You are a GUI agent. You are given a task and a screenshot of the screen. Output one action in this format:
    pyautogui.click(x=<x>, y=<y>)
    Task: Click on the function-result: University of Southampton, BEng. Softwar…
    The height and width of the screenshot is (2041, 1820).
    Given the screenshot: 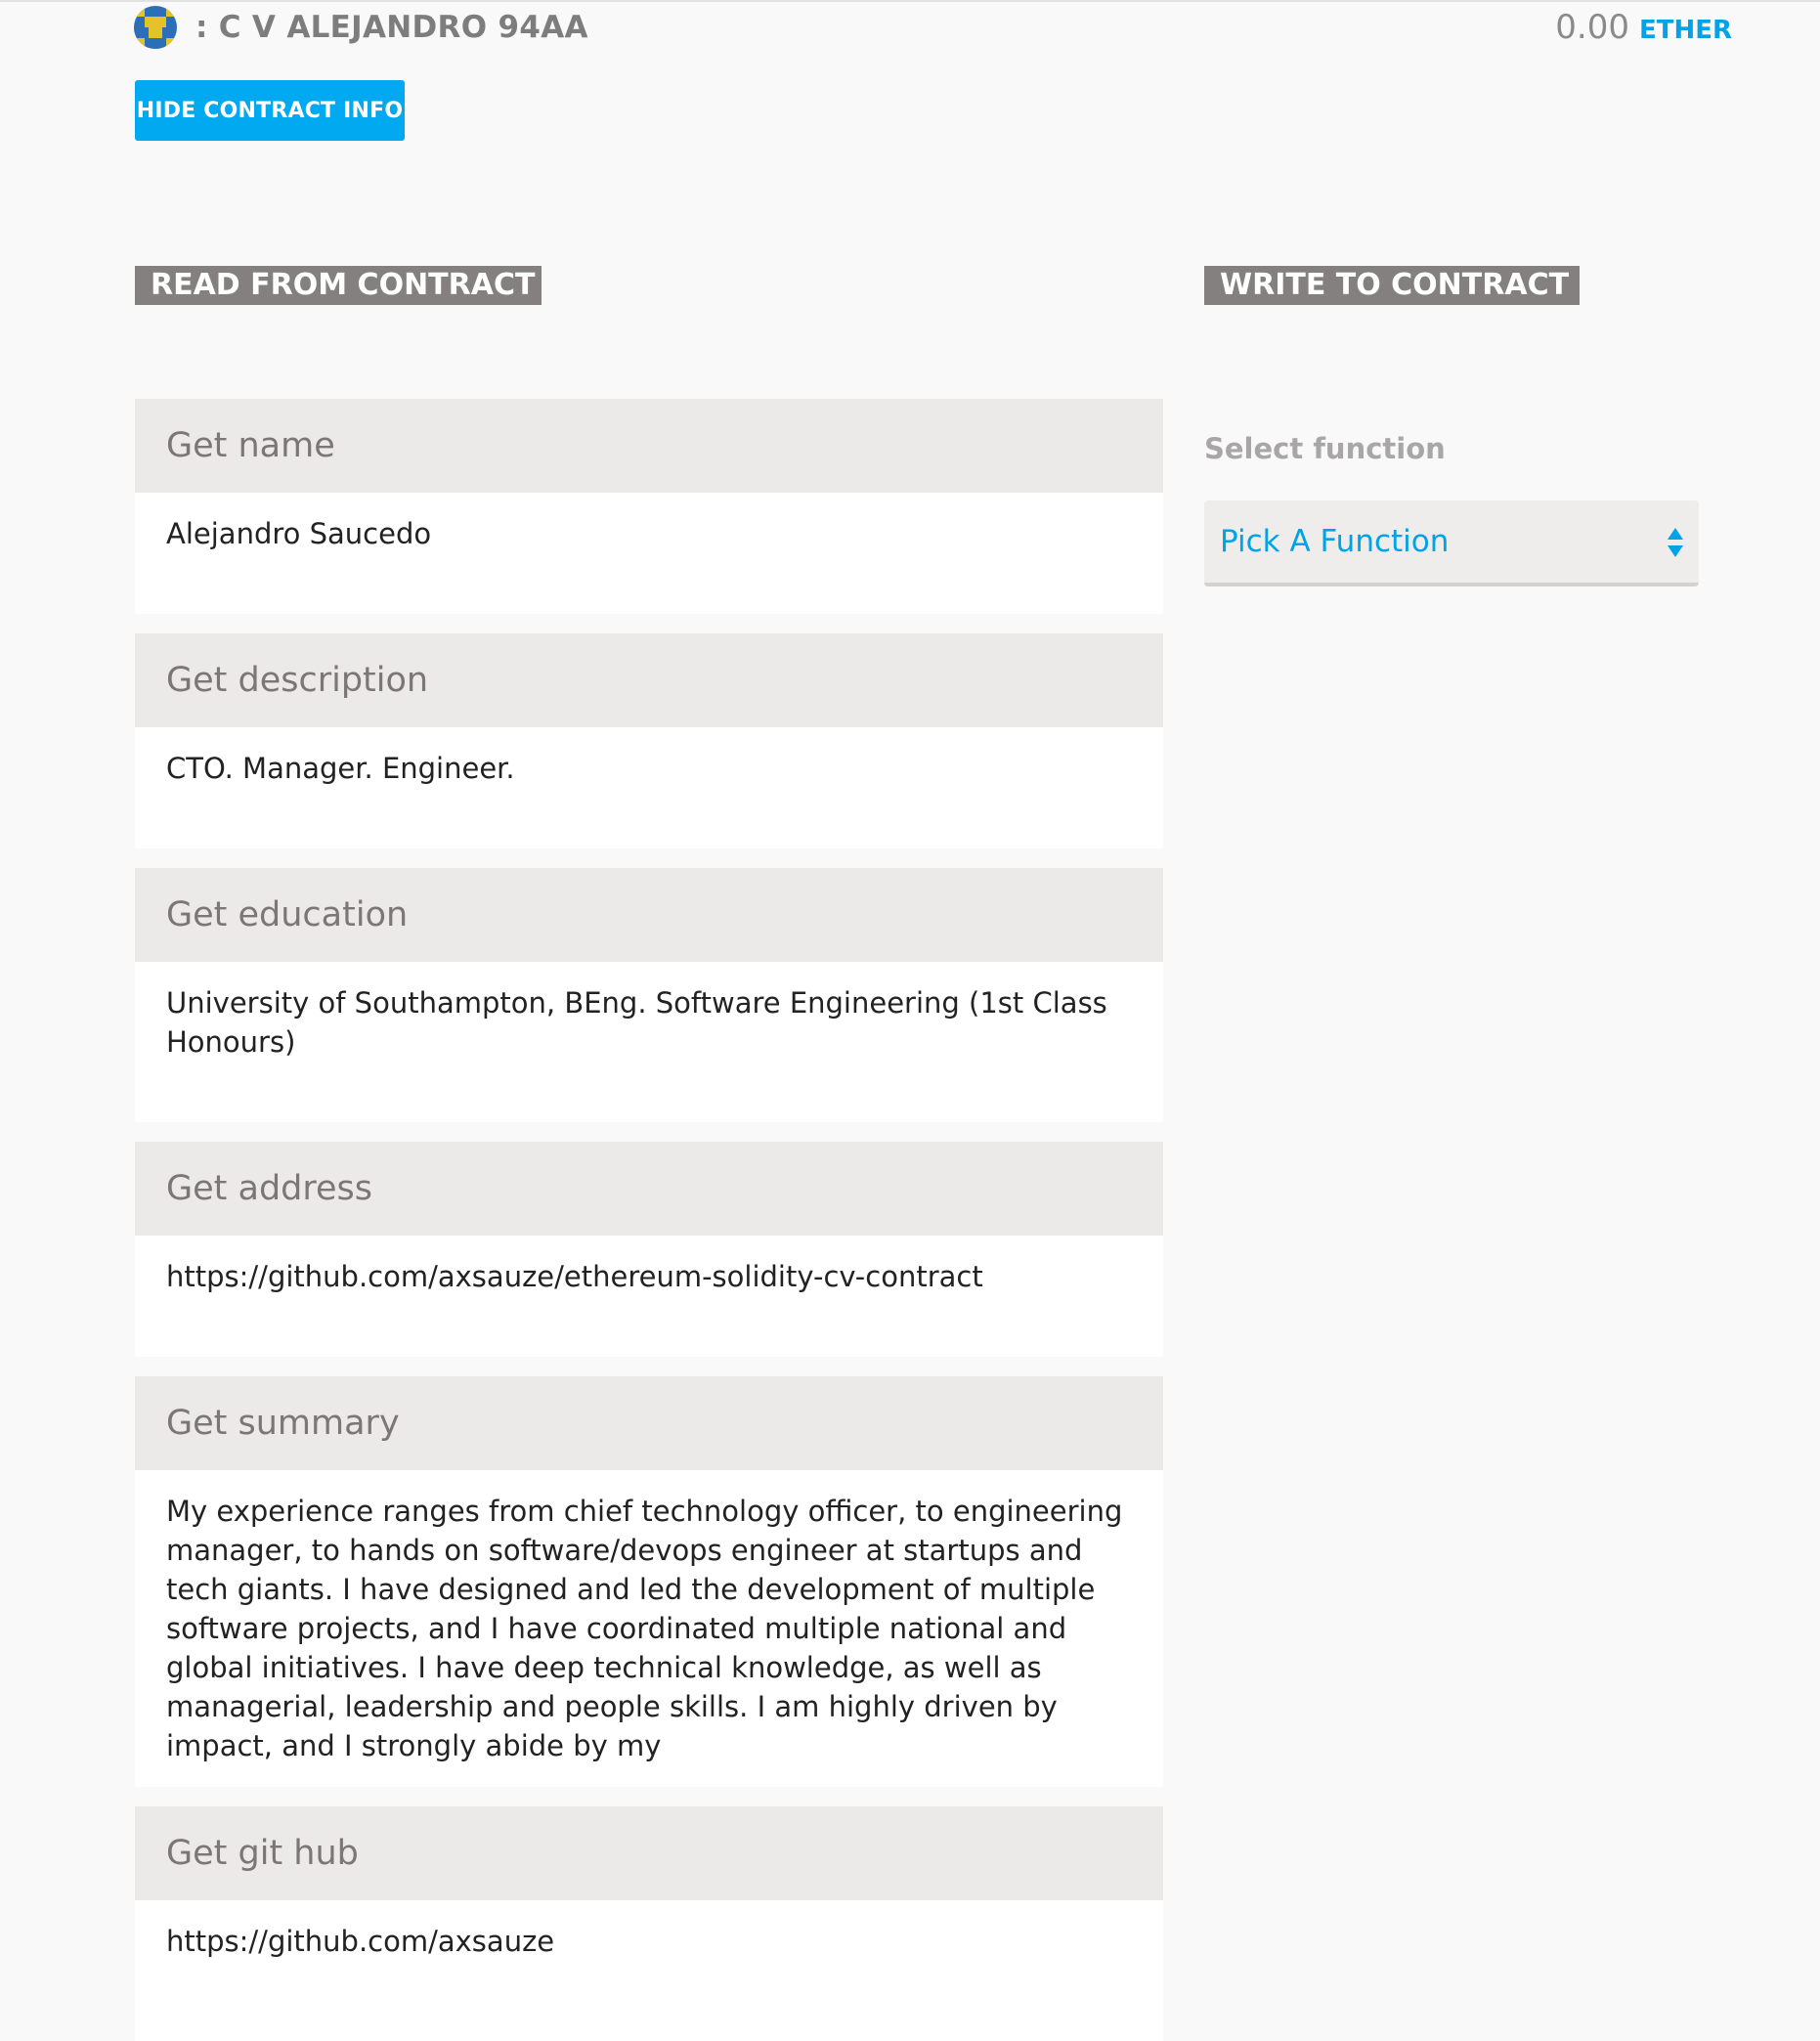 What is the action you would take?
    pyautogui.click(x=636, y=1022)
    